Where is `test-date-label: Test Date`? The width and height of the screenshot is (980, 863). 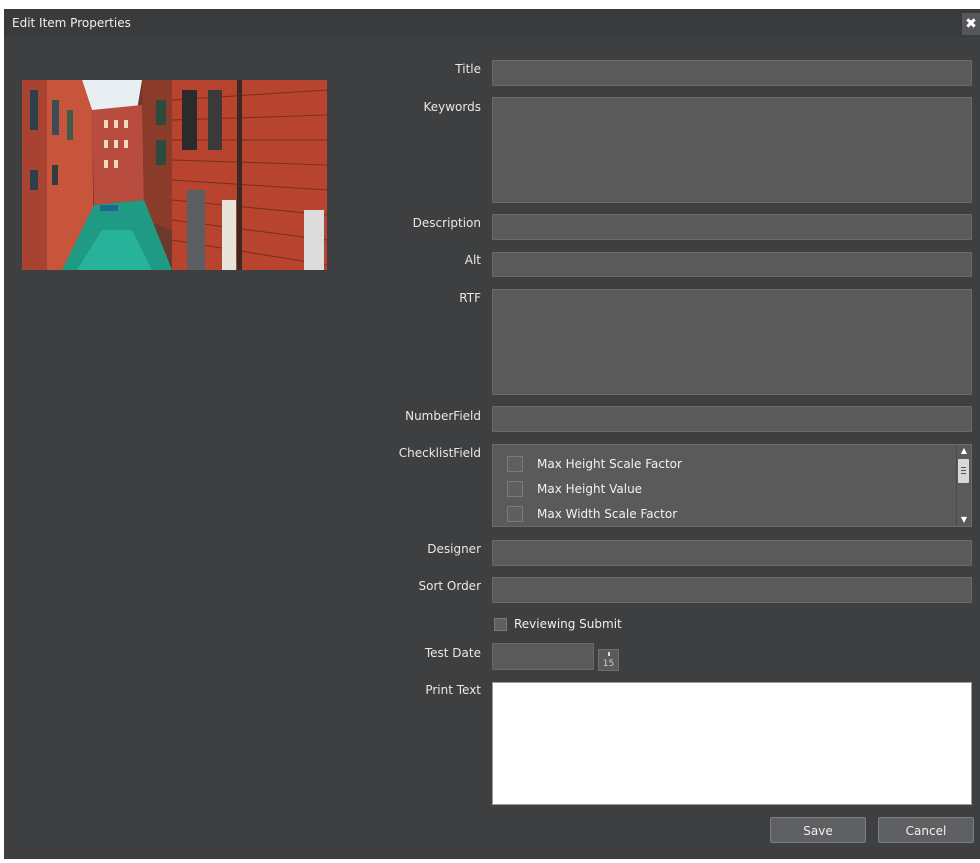
test-date-label: Test Date is located at coordinates (452, 653).